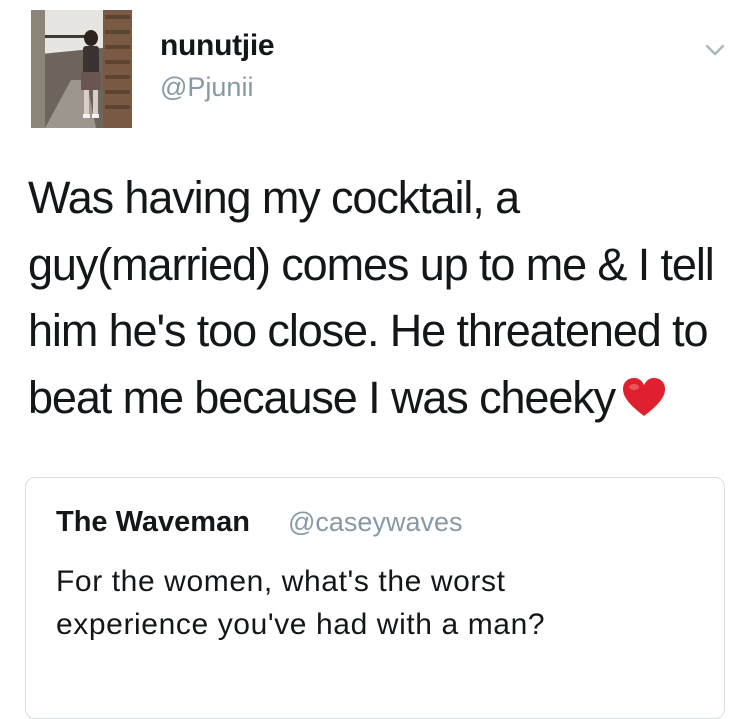 The width and height of the screenshot is (750, 719). I want to click on tweet-text-line: guy(married) comes up to me & I tell, so click(371, 264).